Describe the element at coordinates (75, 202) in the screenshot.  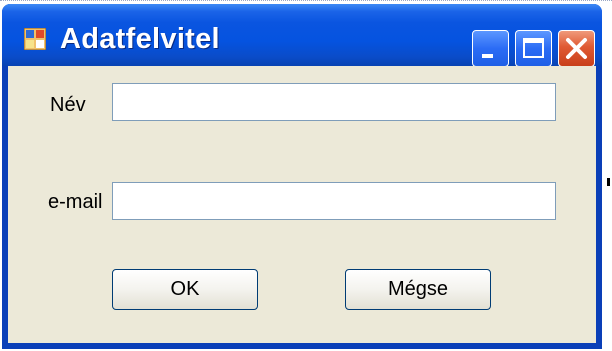
I see `email-label: e-mail` at that location.